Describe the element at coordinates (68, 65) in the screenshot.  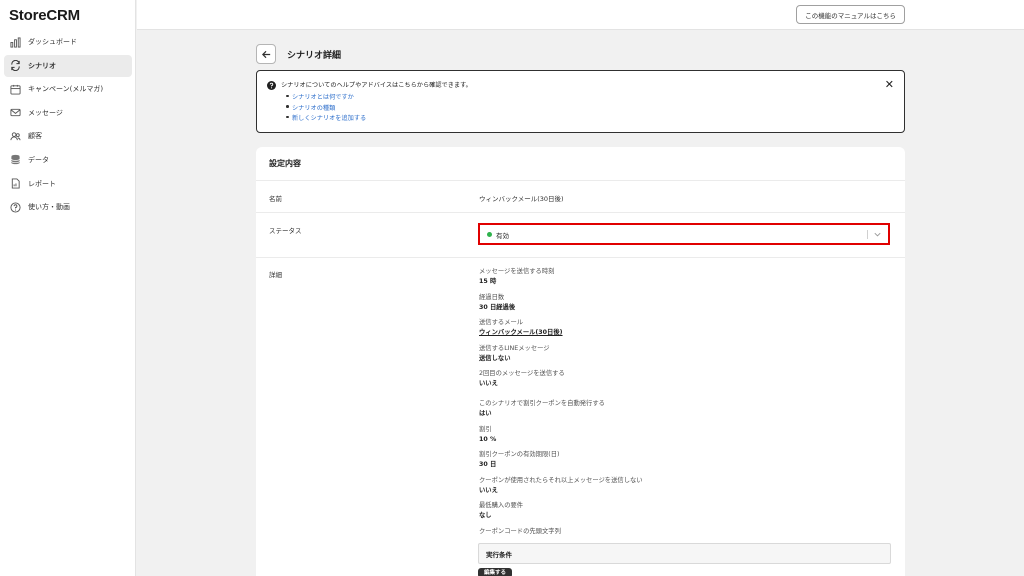
I see `sidebar-item-scenario: シナリオ` at that location.